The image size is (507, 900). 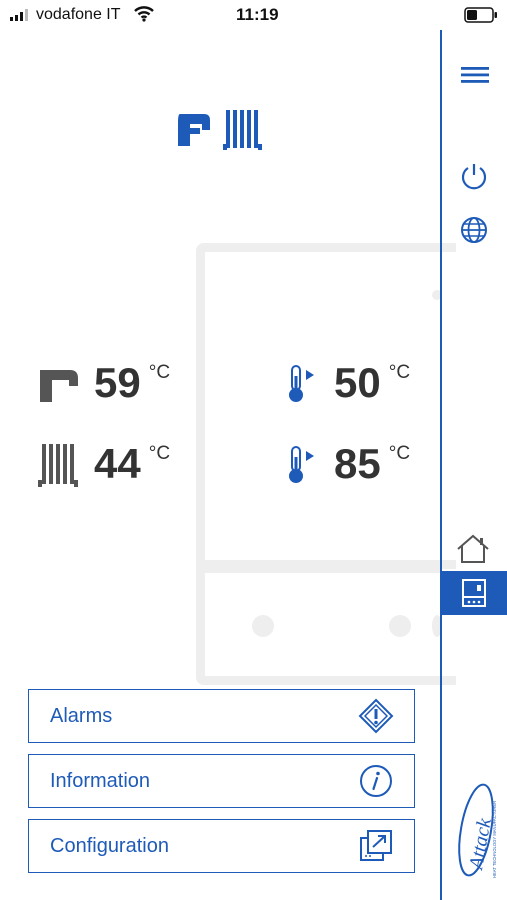 I want to click on boiler-panel, so click(x=326, y=626).